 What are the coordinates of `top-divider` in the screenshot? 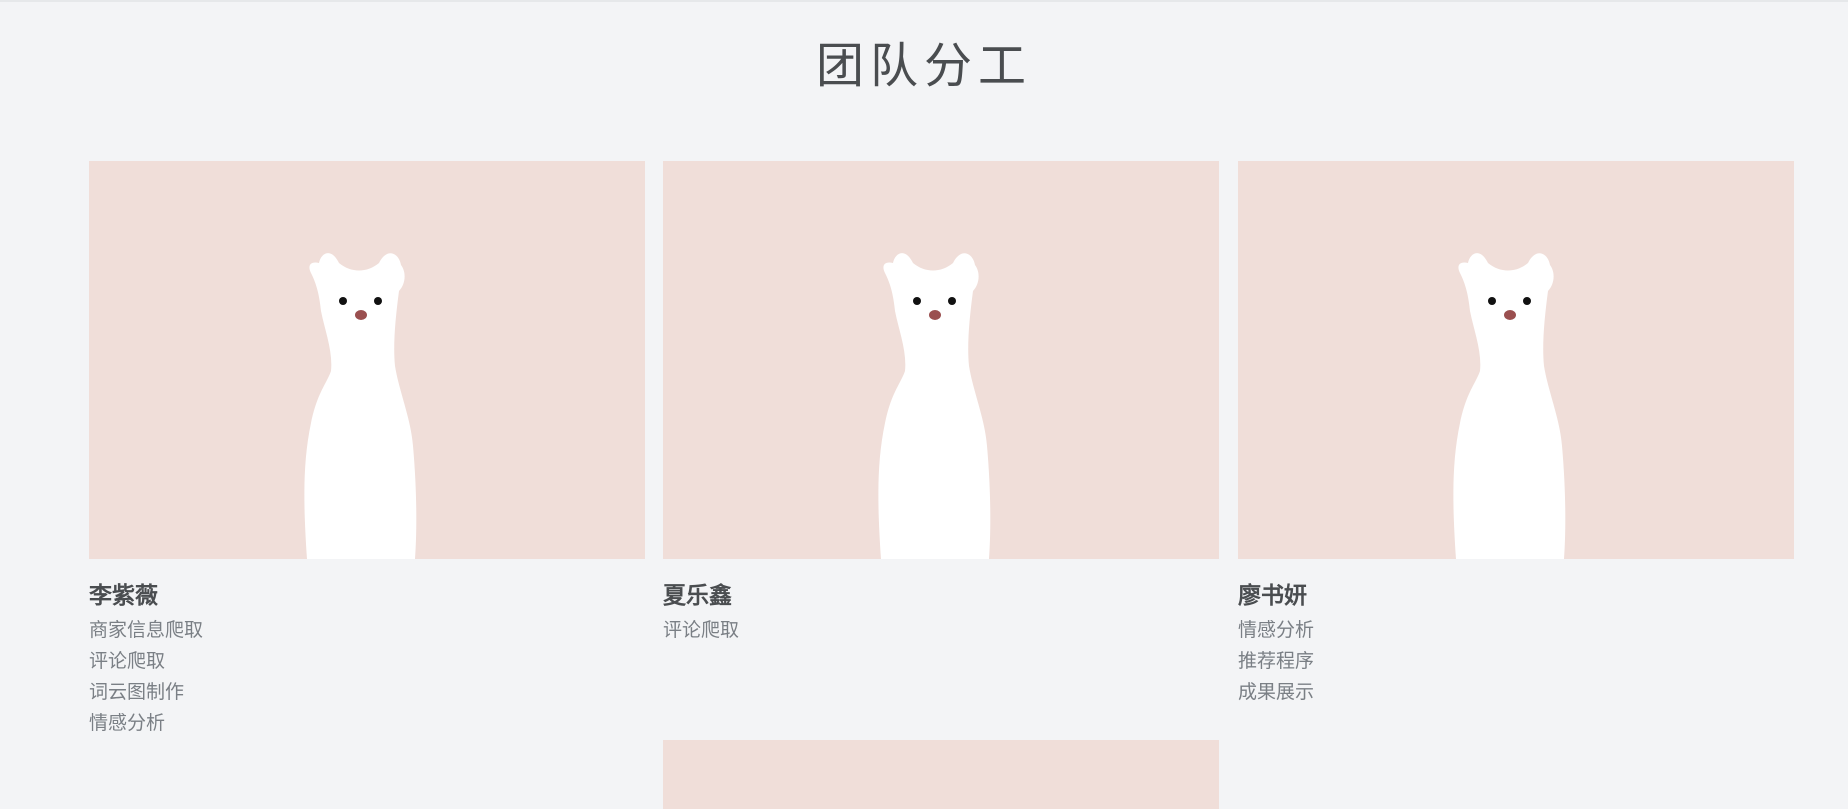 It's located at (924, 1).